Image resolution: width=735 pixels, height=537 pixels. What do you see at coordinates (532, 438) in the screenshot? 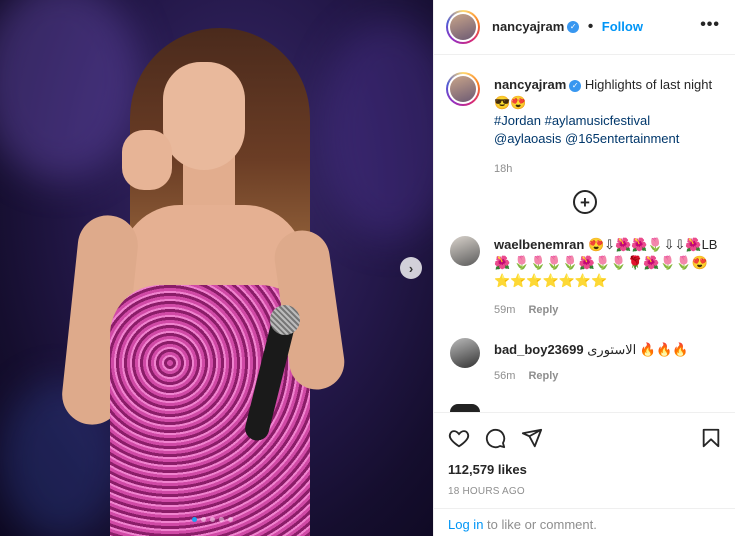
I see `share-icon` at bounding box center [532, 438].